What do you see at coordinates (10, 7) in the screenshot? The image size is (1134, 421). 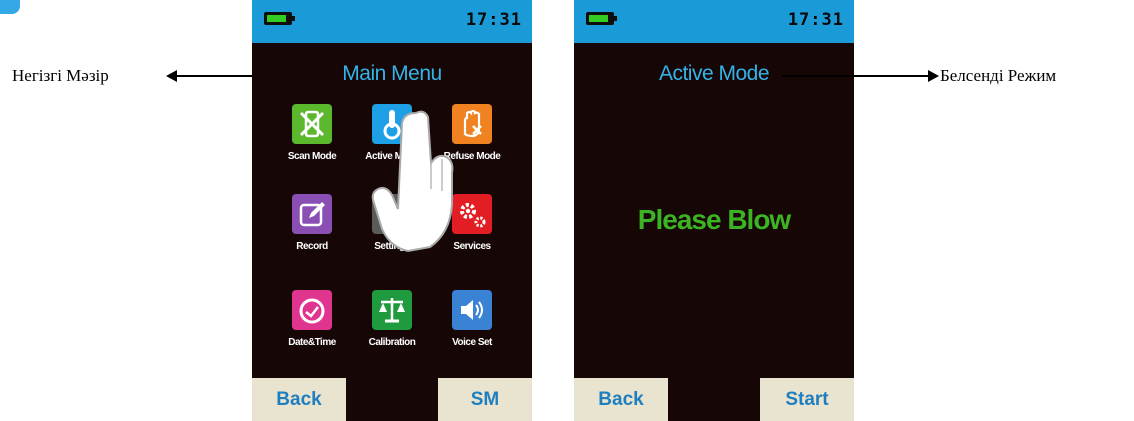 I see `corner-decoration` at bounding box center [10, 7].